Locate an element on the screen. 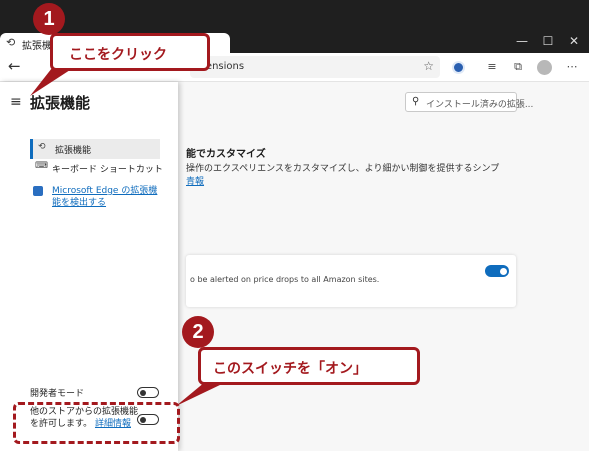  maximize-button: ☐ is located at coordinates (548, 41).